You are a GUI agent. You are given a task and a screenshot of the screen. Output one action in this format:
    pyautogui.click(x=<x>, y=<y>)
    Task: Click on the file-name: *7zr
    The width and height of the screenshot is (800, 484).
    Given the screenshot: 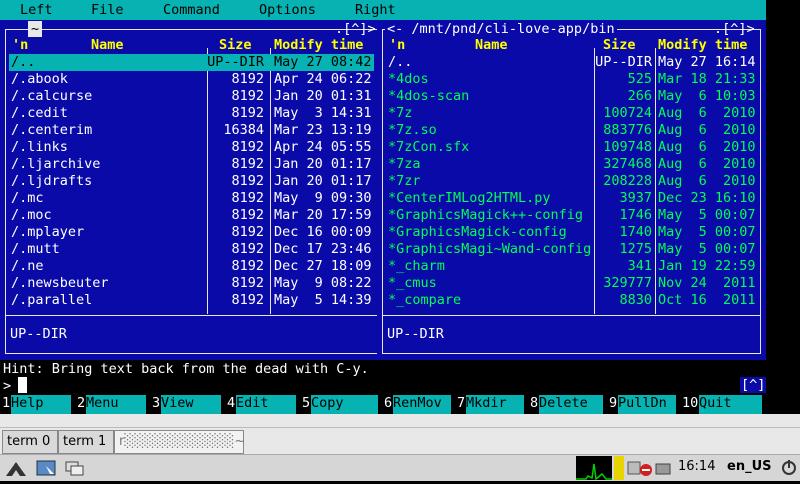 What is the action you would take?
    pyautogui.click(x=404, y=181)
    